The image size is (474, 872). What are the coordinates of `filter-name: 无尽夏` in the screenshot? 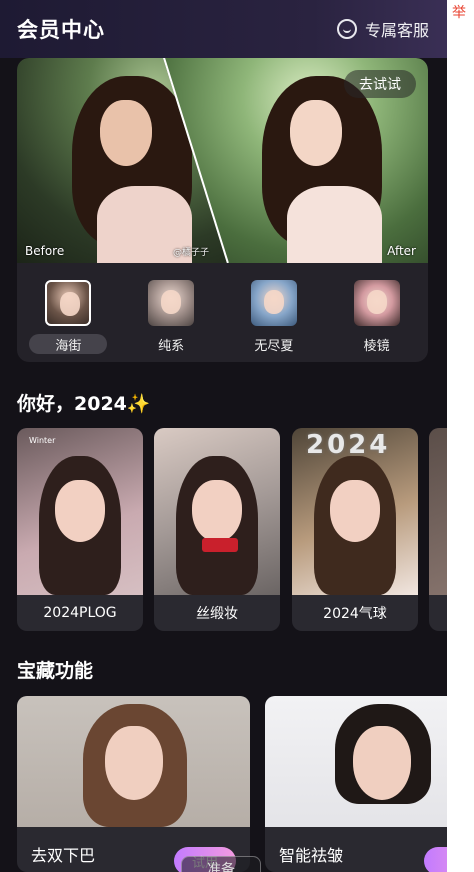 It's located at (274, 346).